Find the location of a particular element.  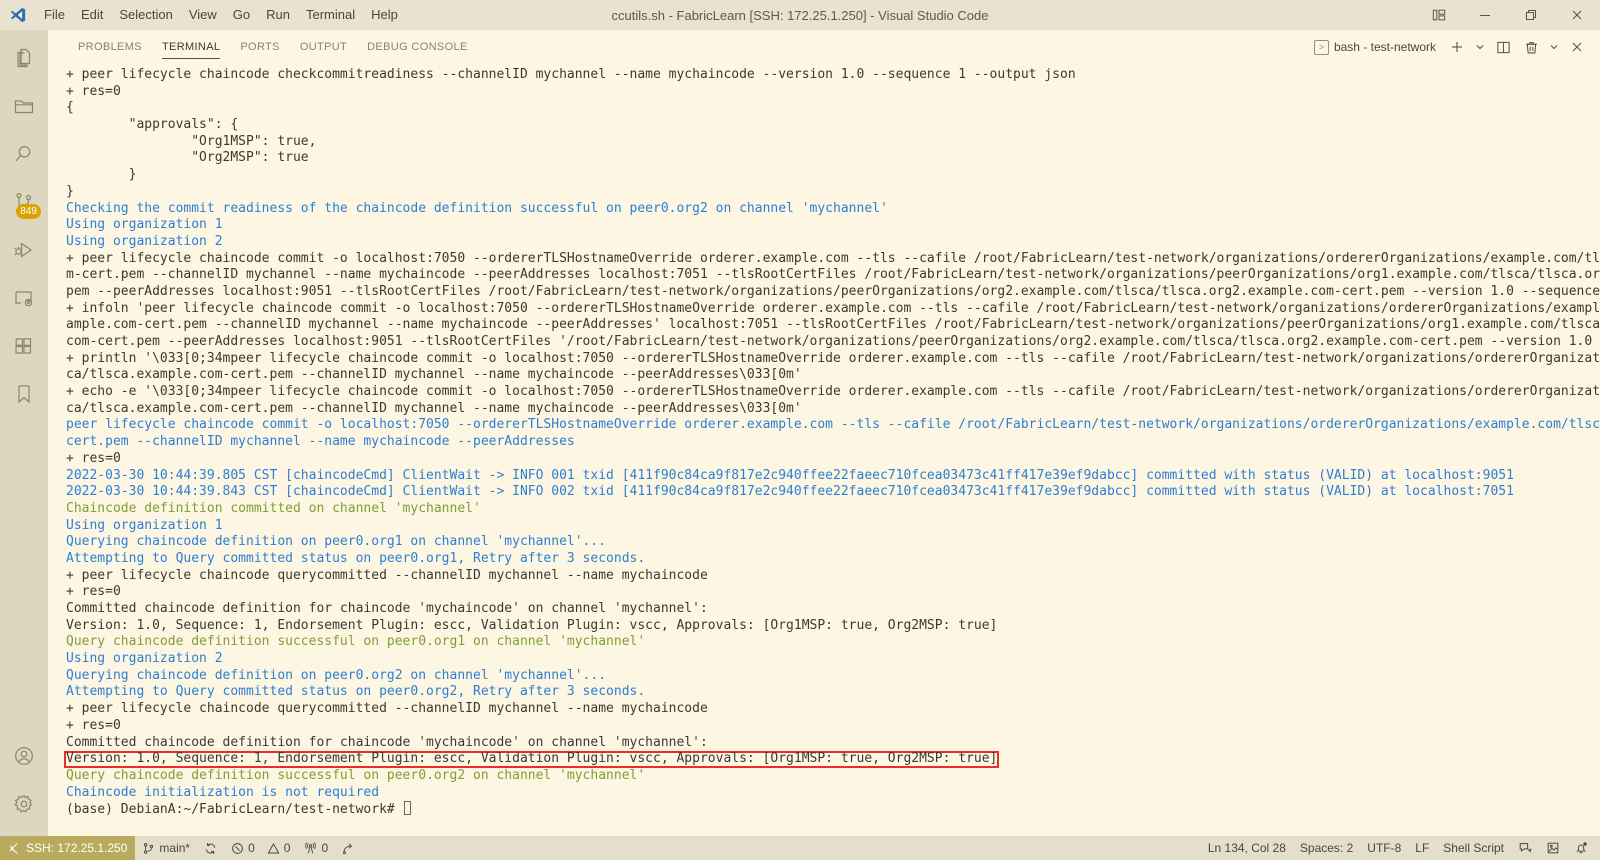

manage-settings-button is located at coordinates (24, 804).